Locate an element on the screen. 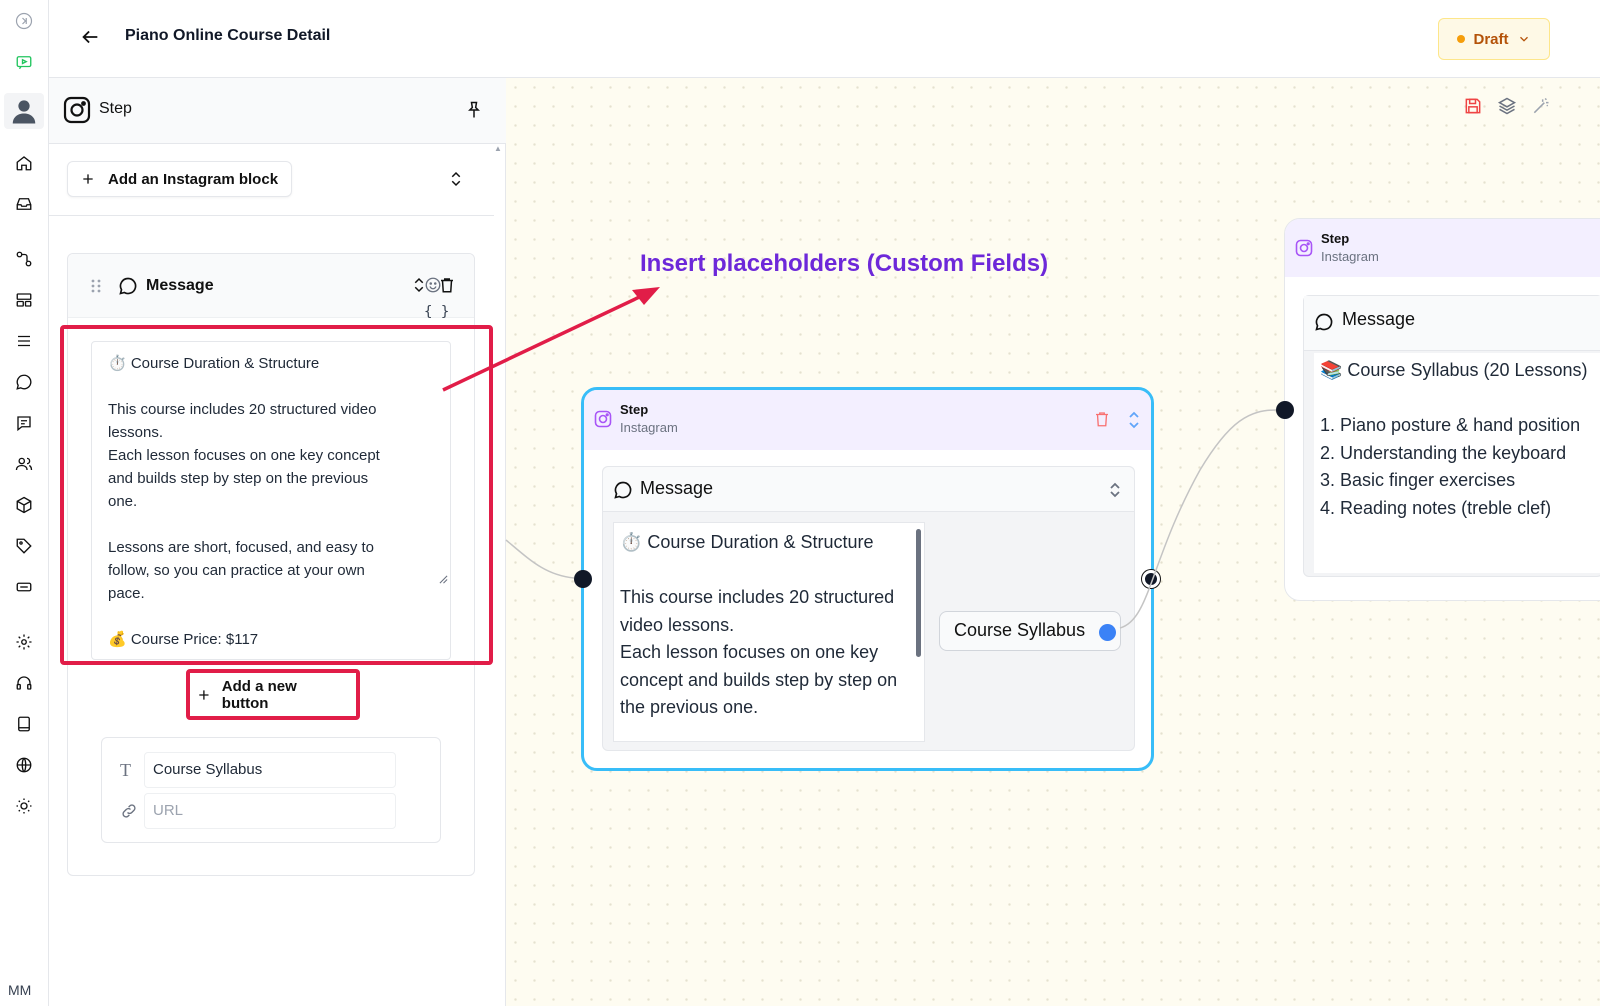 Image resolution: width=1600 pixels, height=1006 pixels. message-line: 4. Reading notes (treble clef) is located at coordinates (1436, 507).